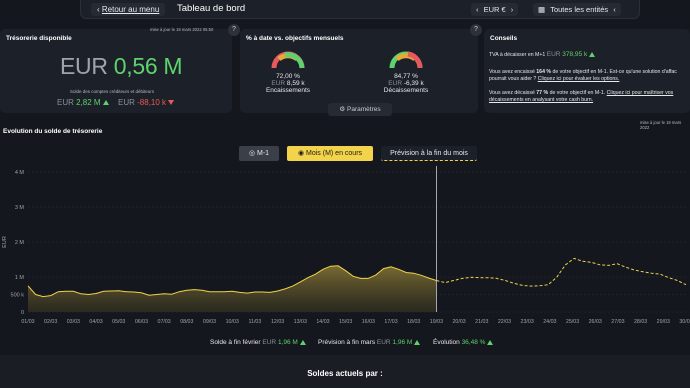 This screenshot has height=388, width=690. Describe the element at coordinates (330, 153) in the screenshot. I see `mois-button: ◉ Mois (M) en cours` at that location.